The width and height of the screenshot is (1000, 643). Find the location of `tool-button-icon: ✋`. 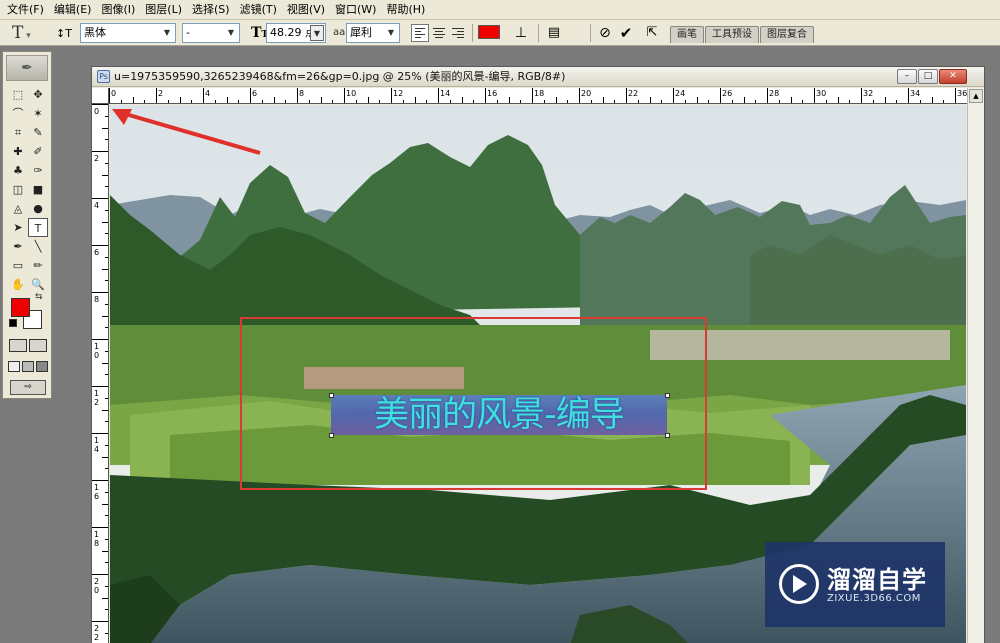

tool-button-icon: ✋ is located at coordinates (18, 284).